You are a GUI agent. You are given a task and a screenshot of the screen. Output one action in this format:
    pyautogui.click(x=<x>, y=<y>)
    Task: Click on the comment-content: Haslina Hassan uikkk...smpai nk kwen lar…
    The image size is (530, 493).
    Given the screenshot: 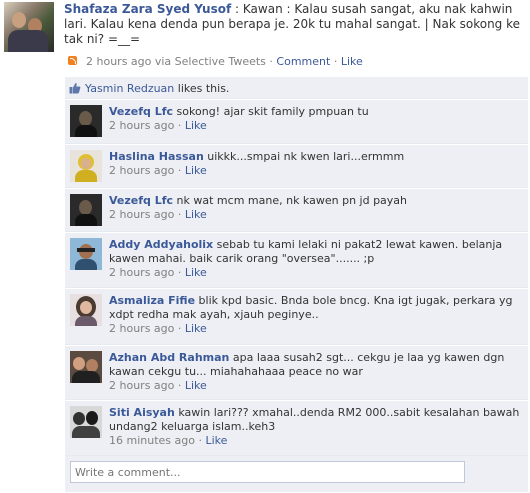 What is the action you would take?
    pyautogui.click(x=315, y=164)
    